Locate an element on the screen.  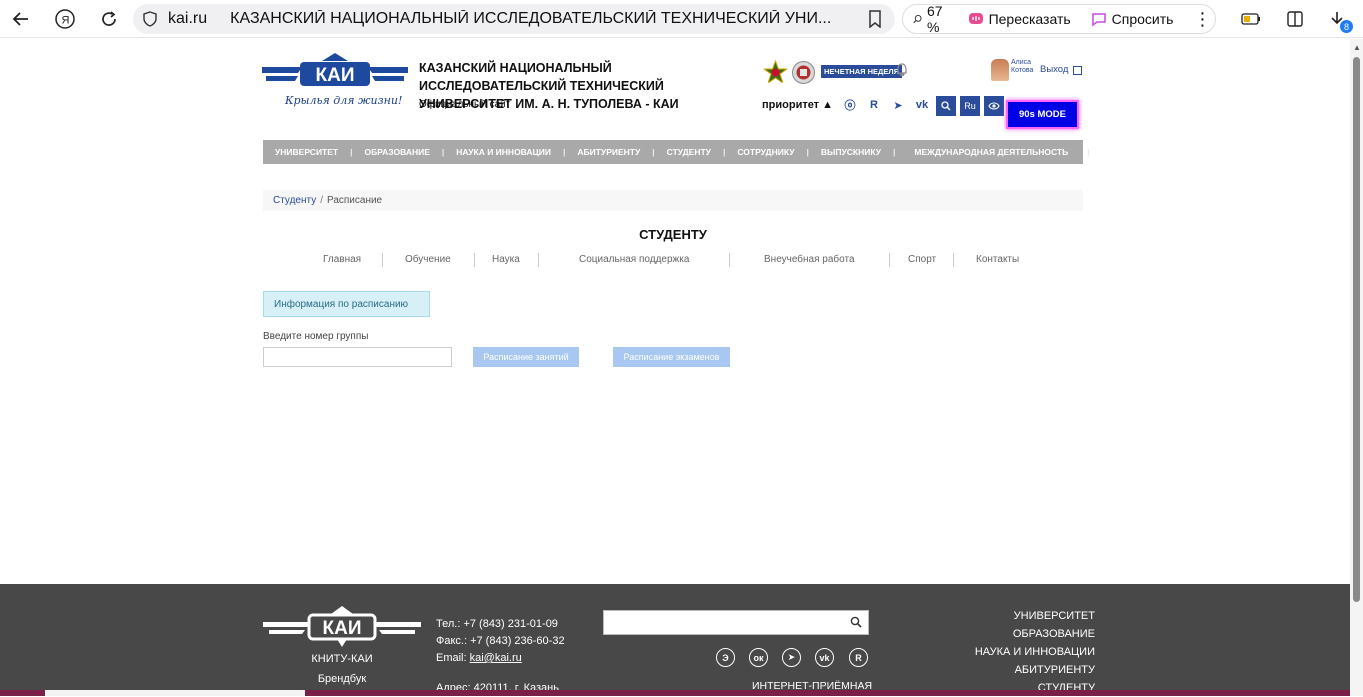
retell-icon is located at coordinates (975, 18).